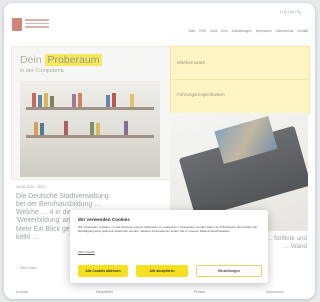 Image resolution: width=320 pixels, height=302 pixels. Describe the element at coordinates (86, 252) in the screenshot. I see `cookie-details-link: Mehr Details` at that location.